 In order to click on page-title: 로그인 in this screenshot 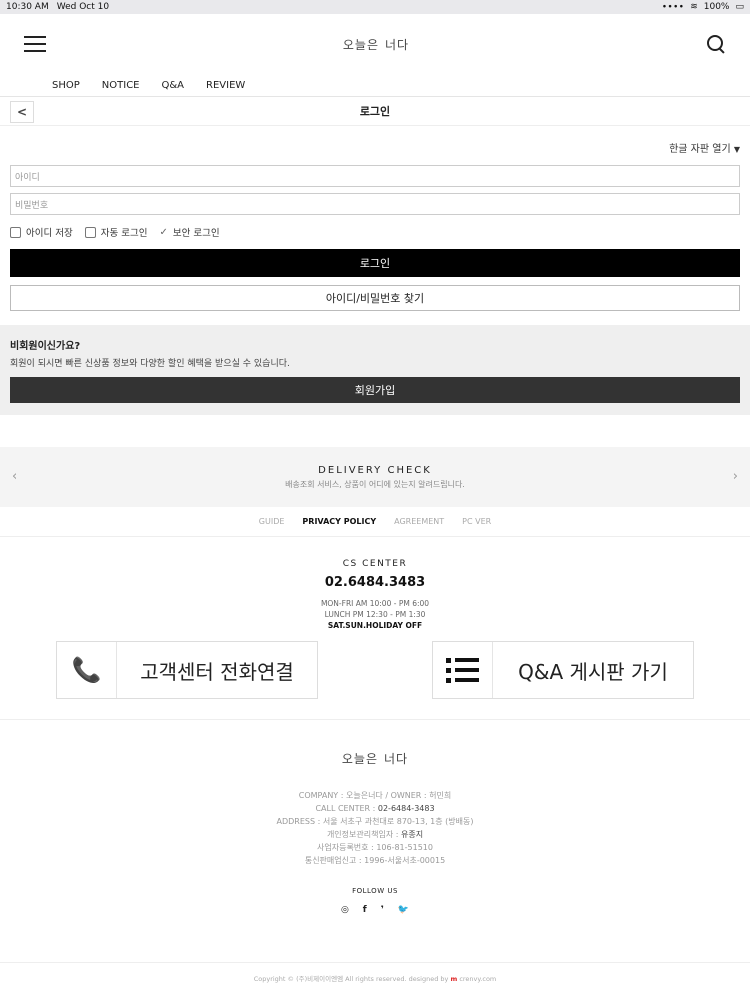, I will do `click(375, 111)`.